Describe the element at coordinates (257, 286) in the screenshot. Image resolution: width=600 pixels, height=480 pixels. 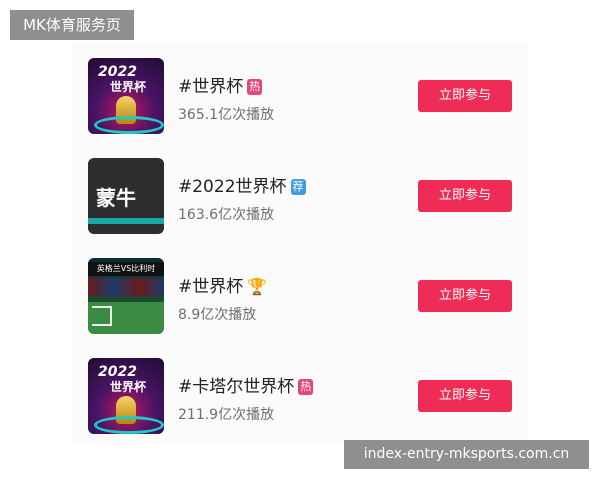
I see `trophy-icon: 🏆` at that location.